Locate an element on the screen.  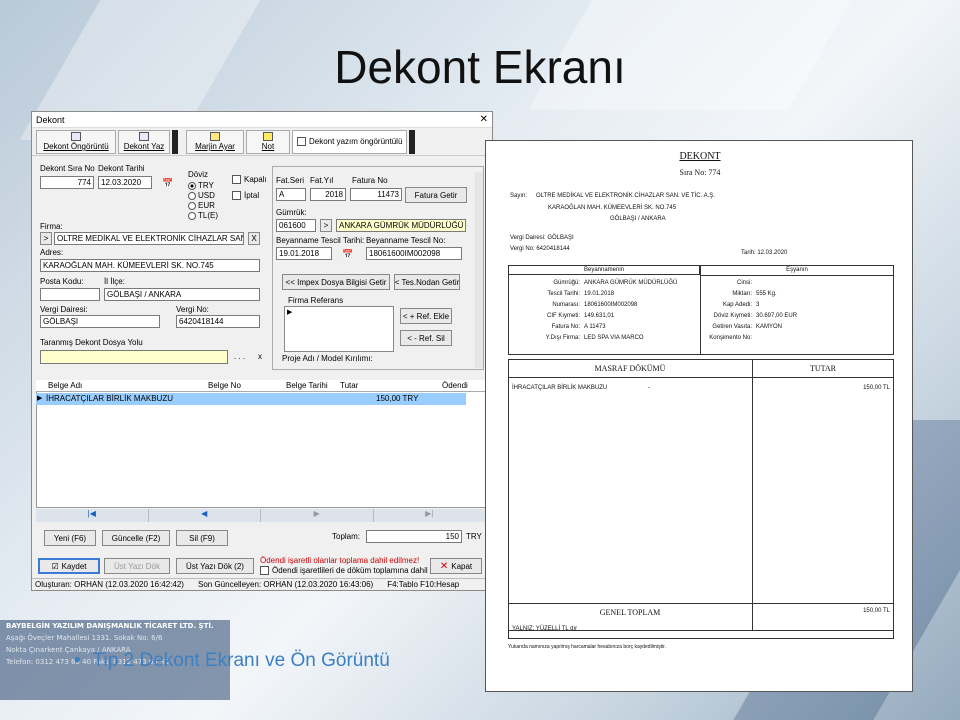
doc-row-label: Kap Adedi: is located at coordinates (737, 305).